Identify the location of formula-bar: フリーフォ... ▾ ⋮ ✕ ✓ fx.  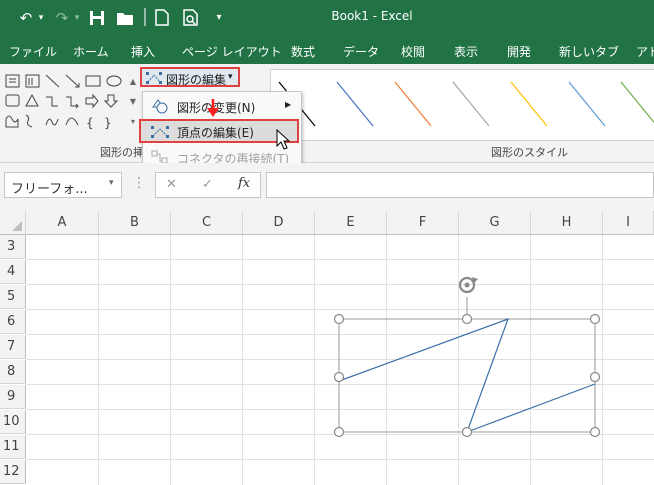
(327, 187).